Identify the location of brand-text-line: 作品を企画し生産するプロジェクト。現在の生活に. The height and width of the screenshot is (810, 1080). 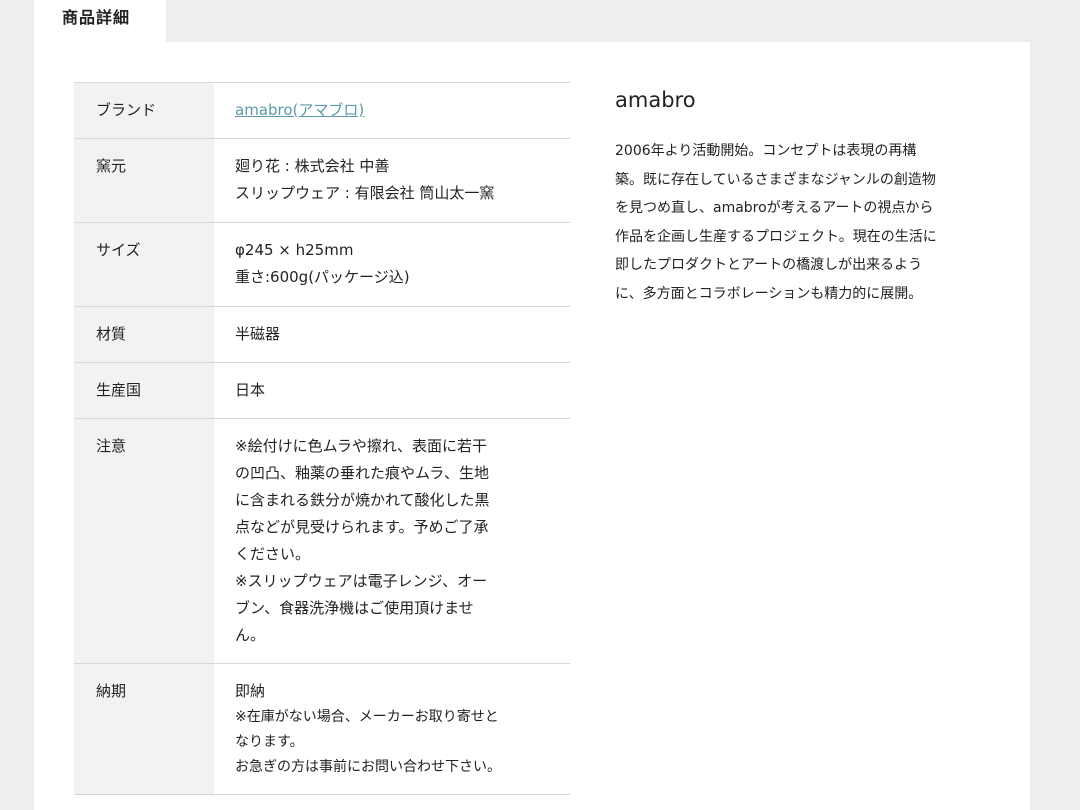
(776, 236).